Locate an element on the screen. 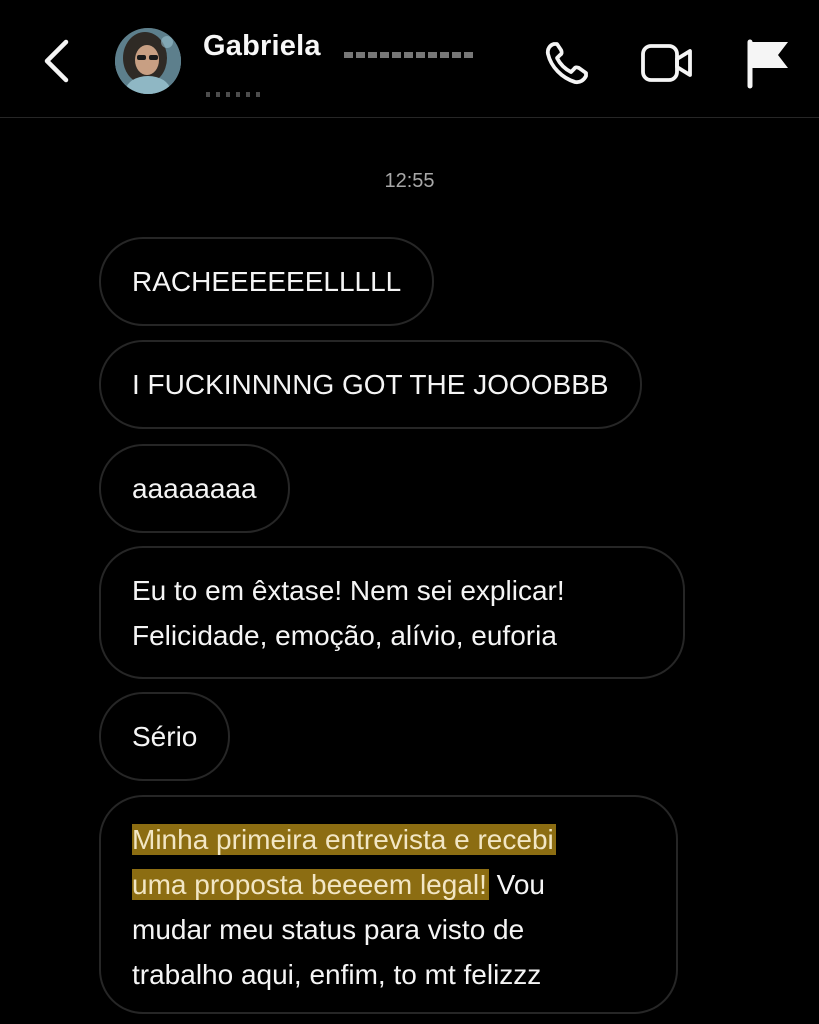  message-text-line: Eu to em êxtase! Nem sei explicar! is located at coordinates (348, 590).